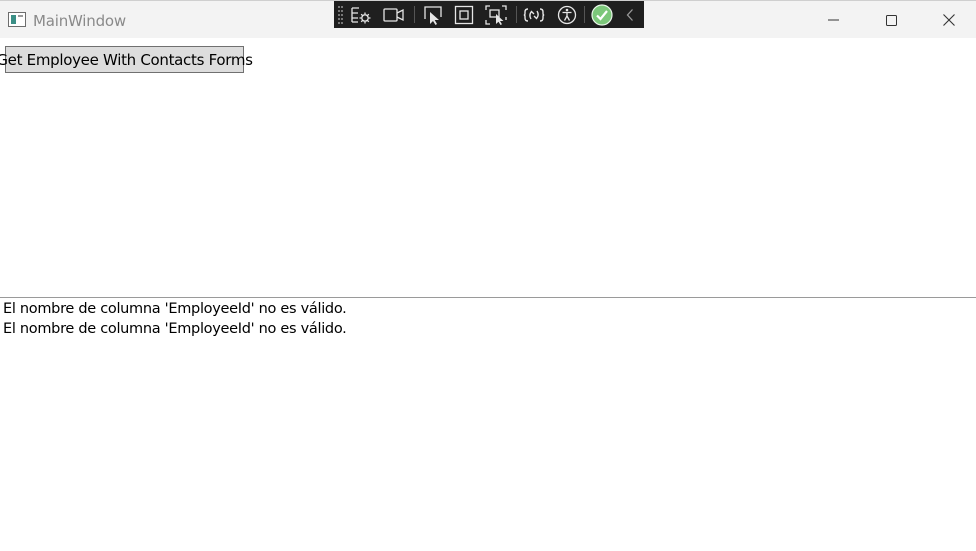 This screenshot has height=551, width=976. I want to click on record-video-button, so click(394, 15).